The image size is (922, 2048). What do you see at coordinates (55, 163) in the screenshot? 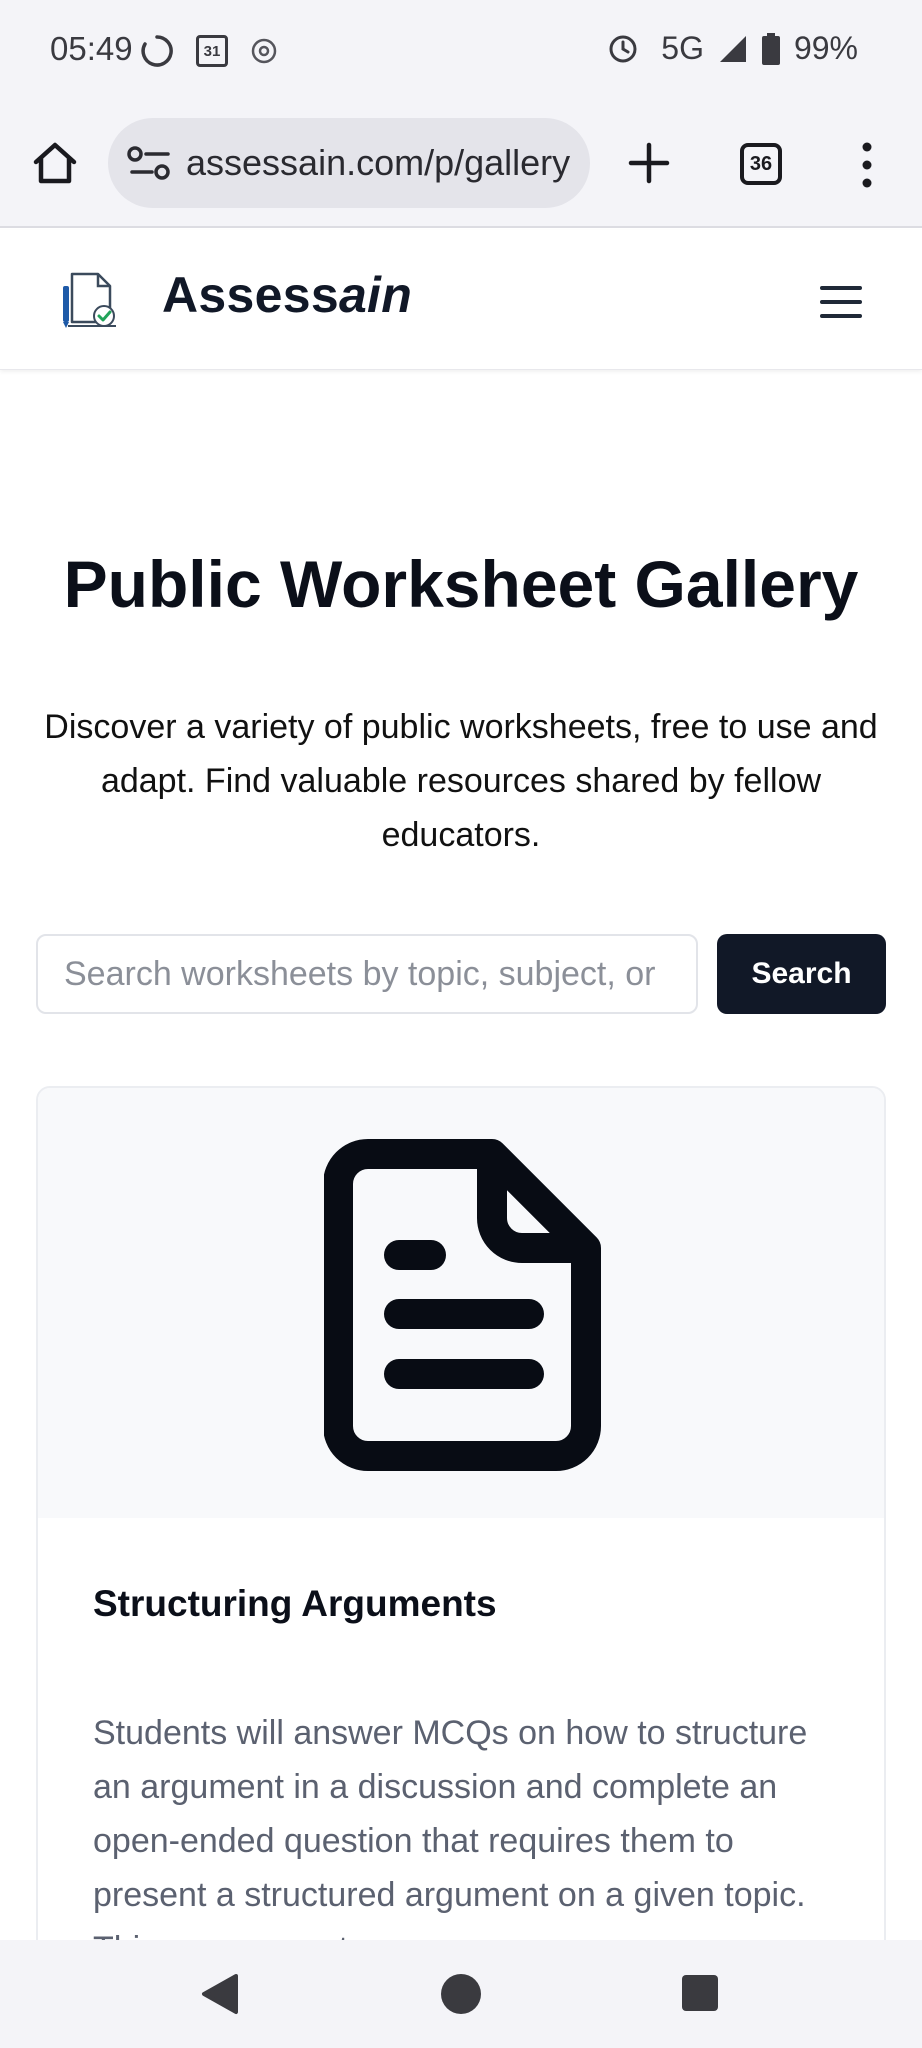
I see `home-icon` at bounding box center [55, 163].